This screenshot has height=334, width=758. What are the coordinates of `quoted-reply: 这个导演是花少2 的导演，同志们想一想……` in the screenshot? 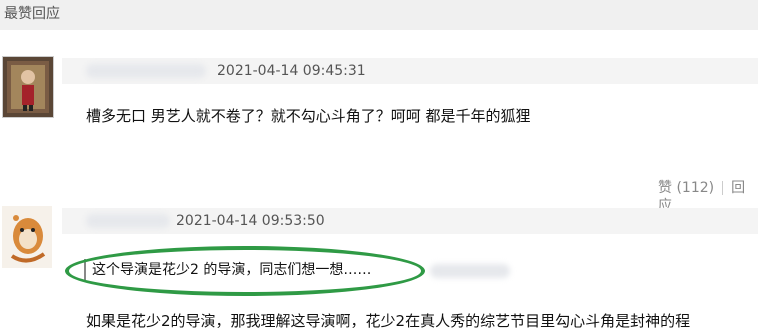 It's located at (227, 270).